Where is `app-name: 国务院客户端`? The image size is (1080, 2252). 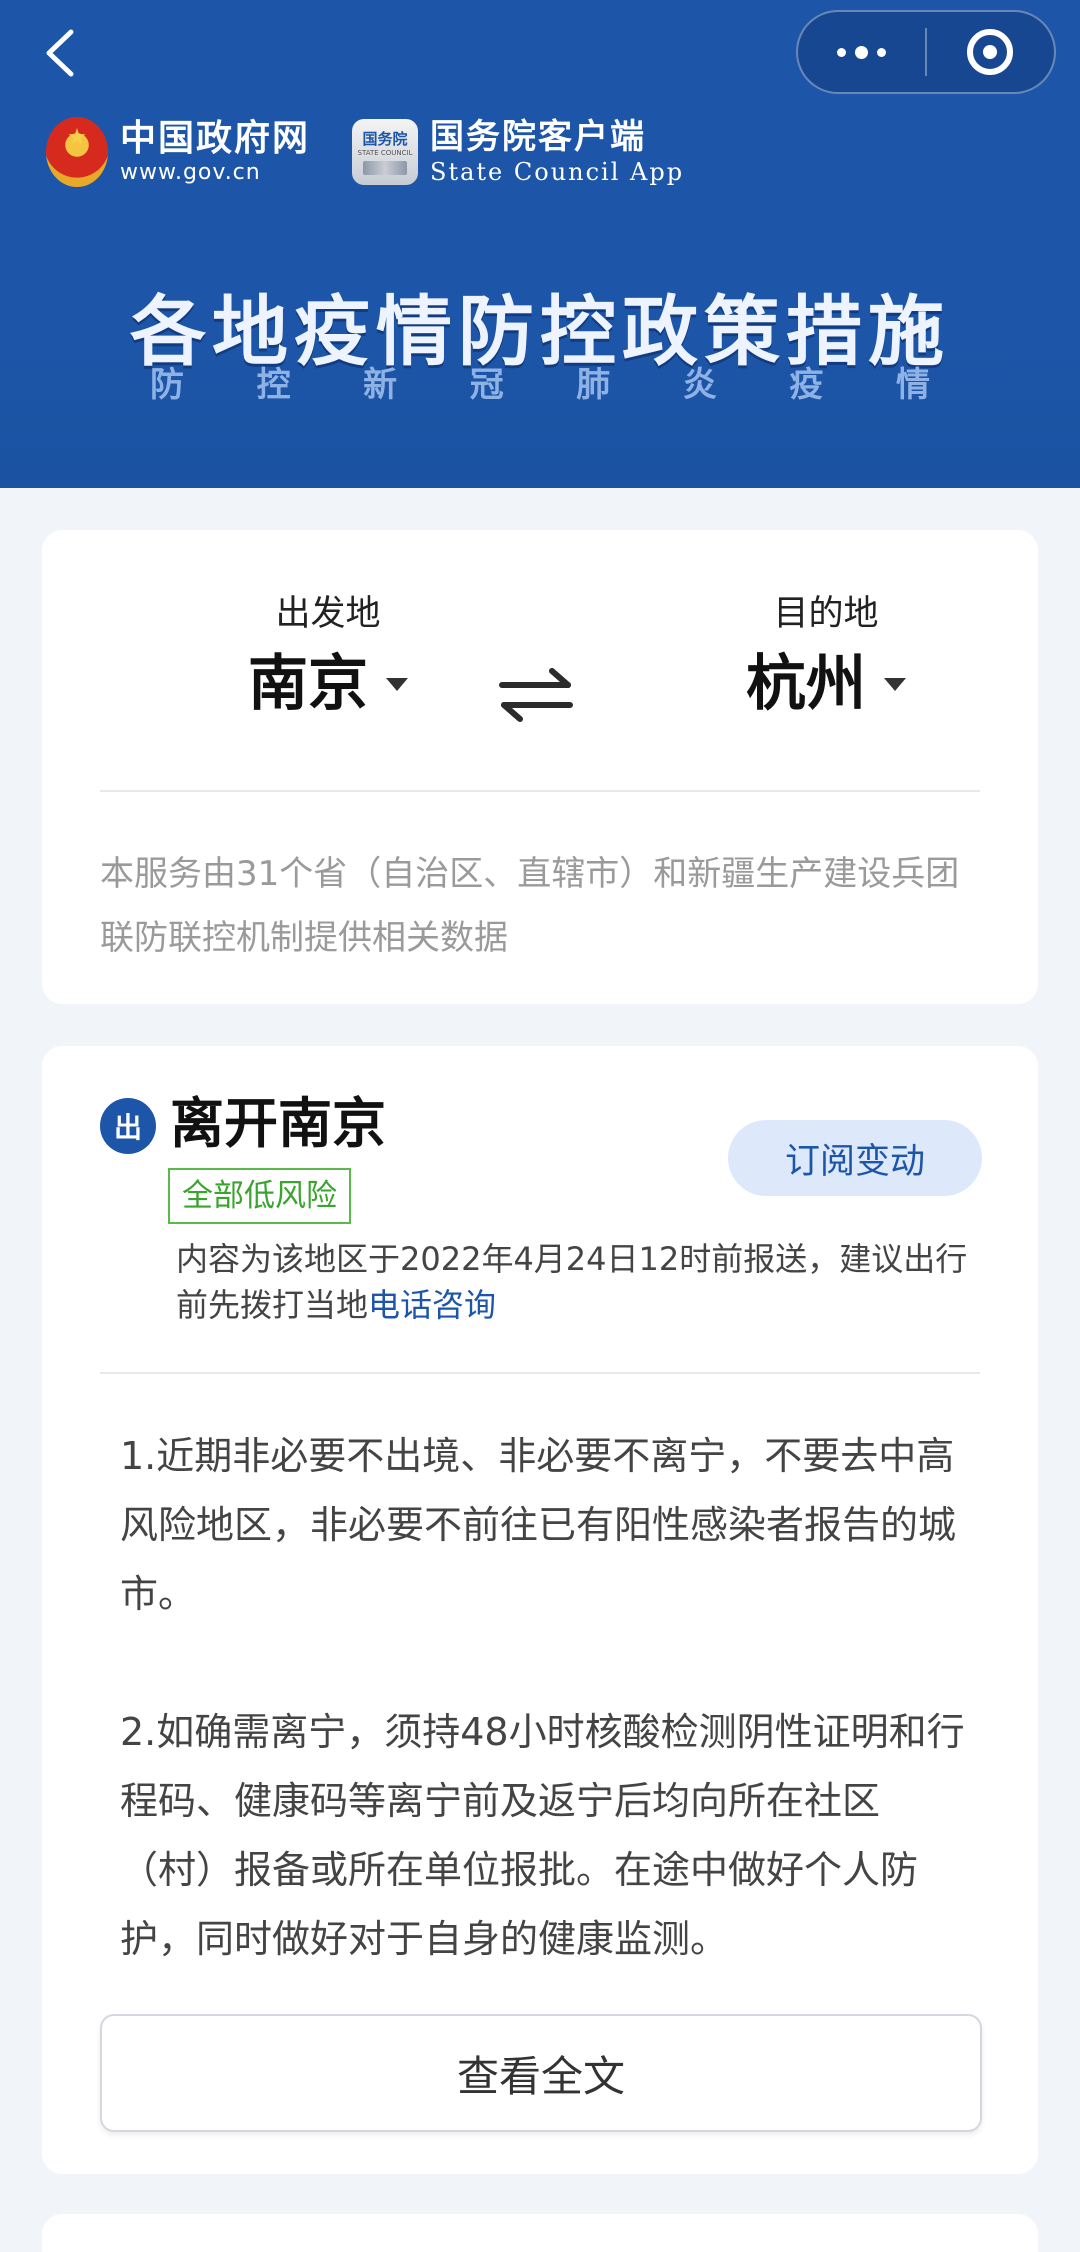
app-name: 国务院客户端 is located at coordinates (538, 137).